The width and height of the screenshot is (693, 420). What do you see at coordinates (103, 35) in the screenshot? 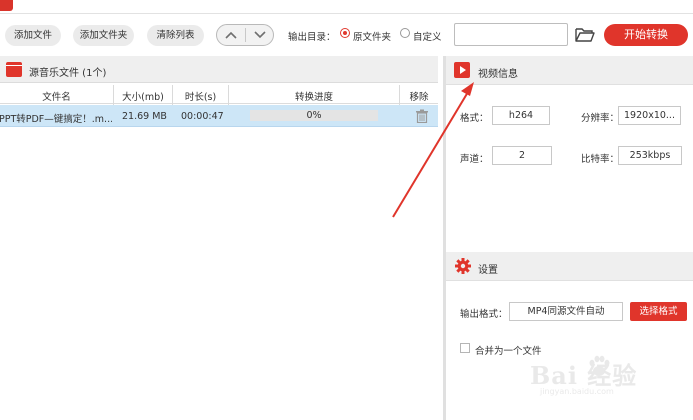
I see `add-folder-button: 添加文件夹` at bounding box center [103, 35].